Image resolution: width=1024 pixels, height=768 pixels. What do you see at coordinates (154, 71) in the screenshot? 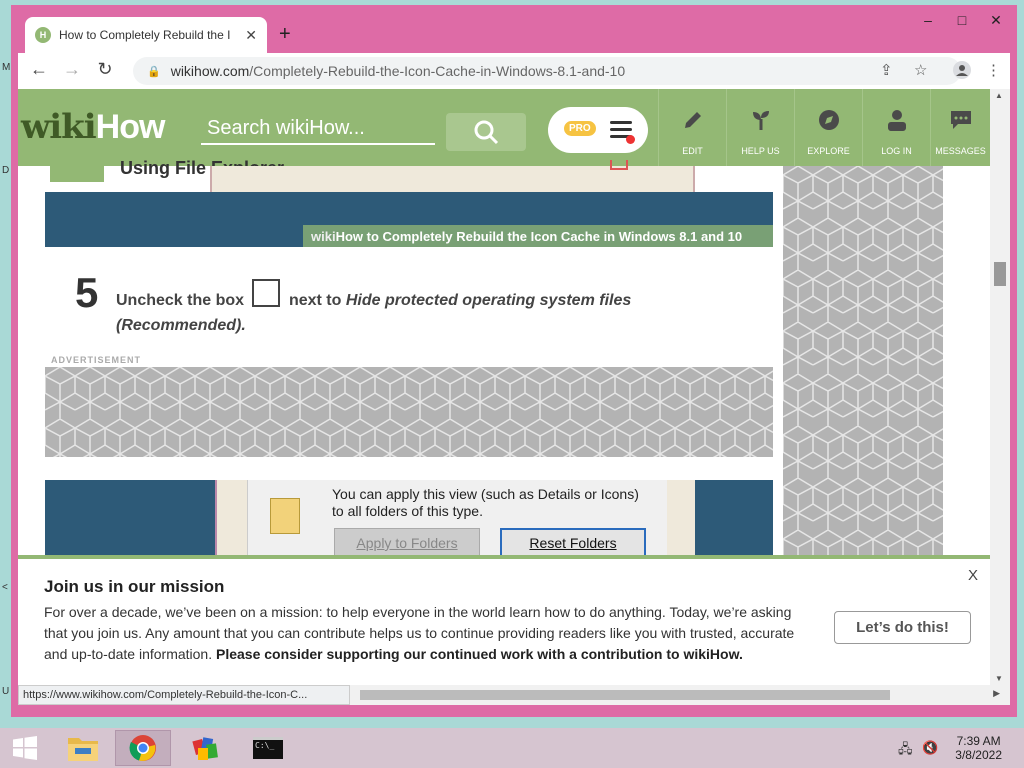
I see `lock-icon: 🔒` at bounding box center [154, 71].